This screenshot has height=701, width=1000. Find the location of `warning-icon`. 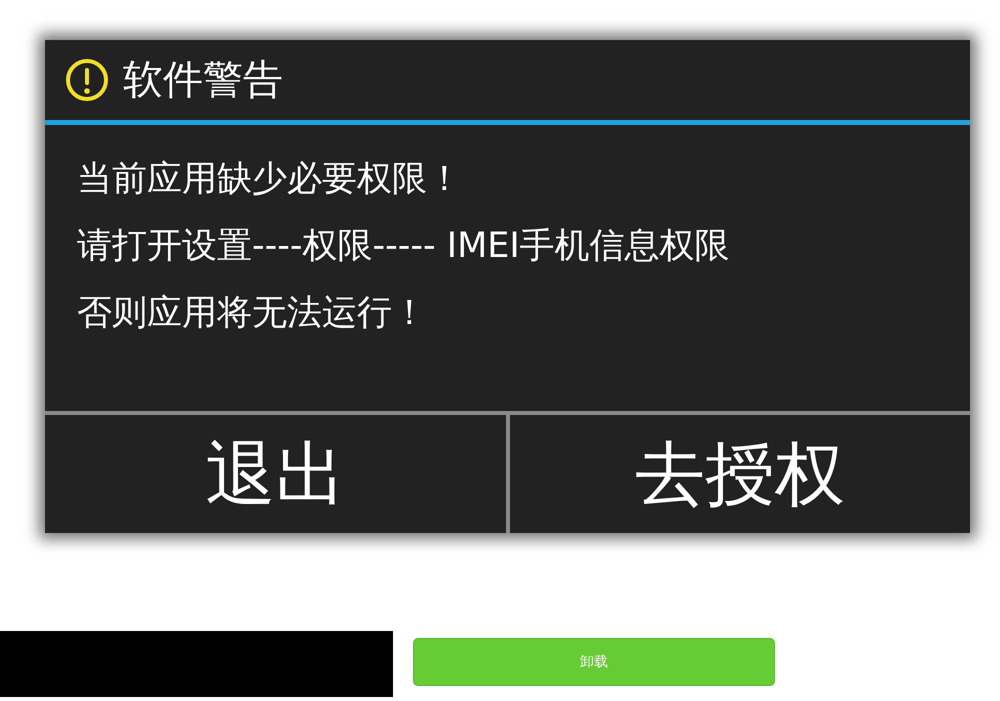

warning-icon is located at coordinates (87, 80).